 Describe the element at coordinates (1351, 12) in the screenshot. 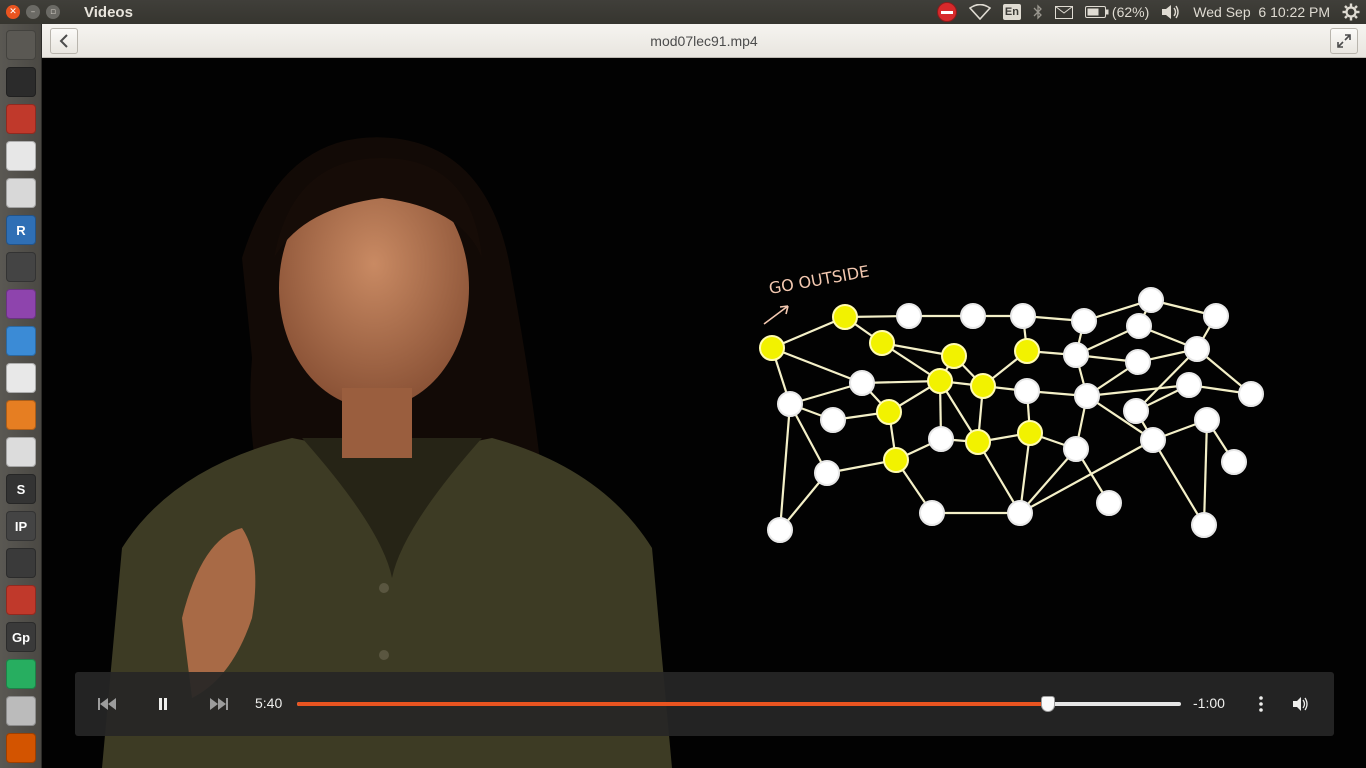

I see `session-indicator` at that location.